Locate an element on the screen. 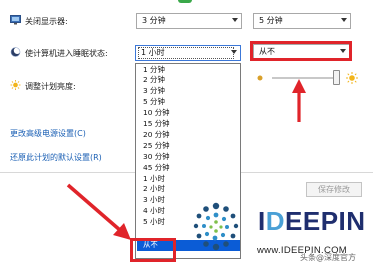  display-off-battery-value: 3 分钟 is located at coordinates (154, 20).